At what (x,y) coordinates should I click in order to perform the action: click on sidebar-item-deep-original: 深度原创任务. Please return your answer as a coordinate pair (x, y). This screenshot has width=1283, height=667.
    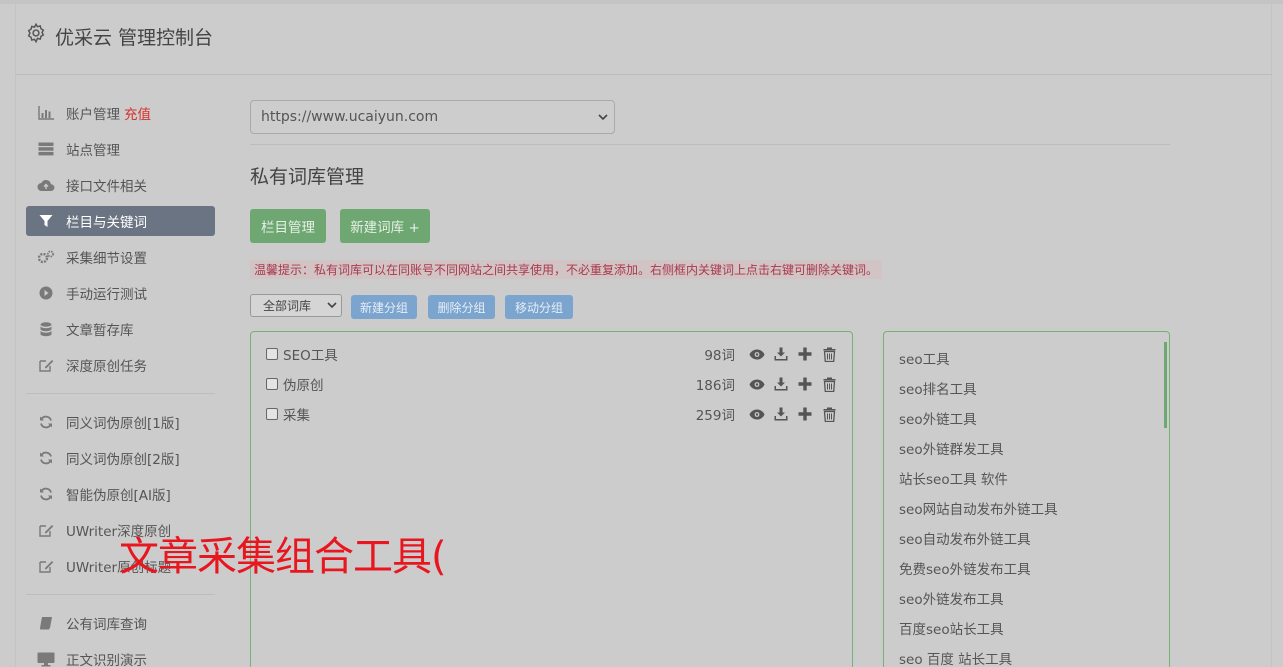
    Looking at the image, I should click on (120, 365).